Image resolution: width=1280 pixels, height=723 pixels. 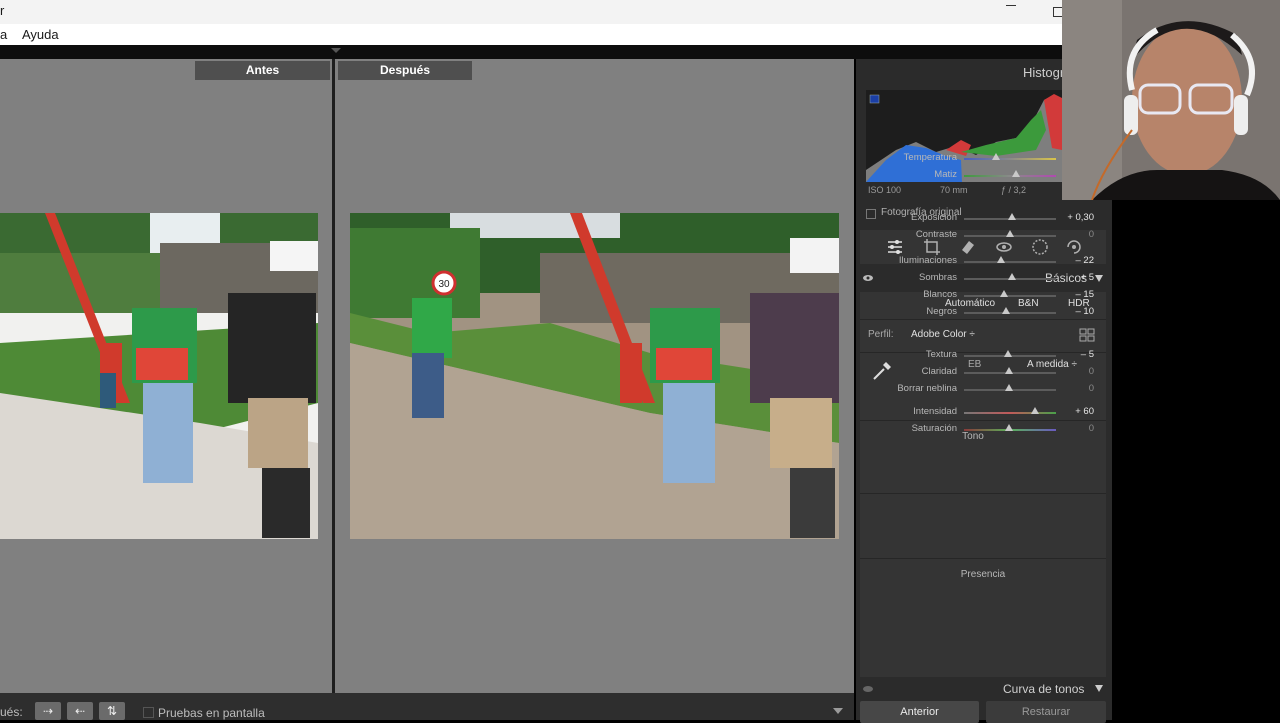 What do you see at coordinates (1087, 335) in the screenshot?
I see `profile-browser-icon` at bounding box center [1087, 335].